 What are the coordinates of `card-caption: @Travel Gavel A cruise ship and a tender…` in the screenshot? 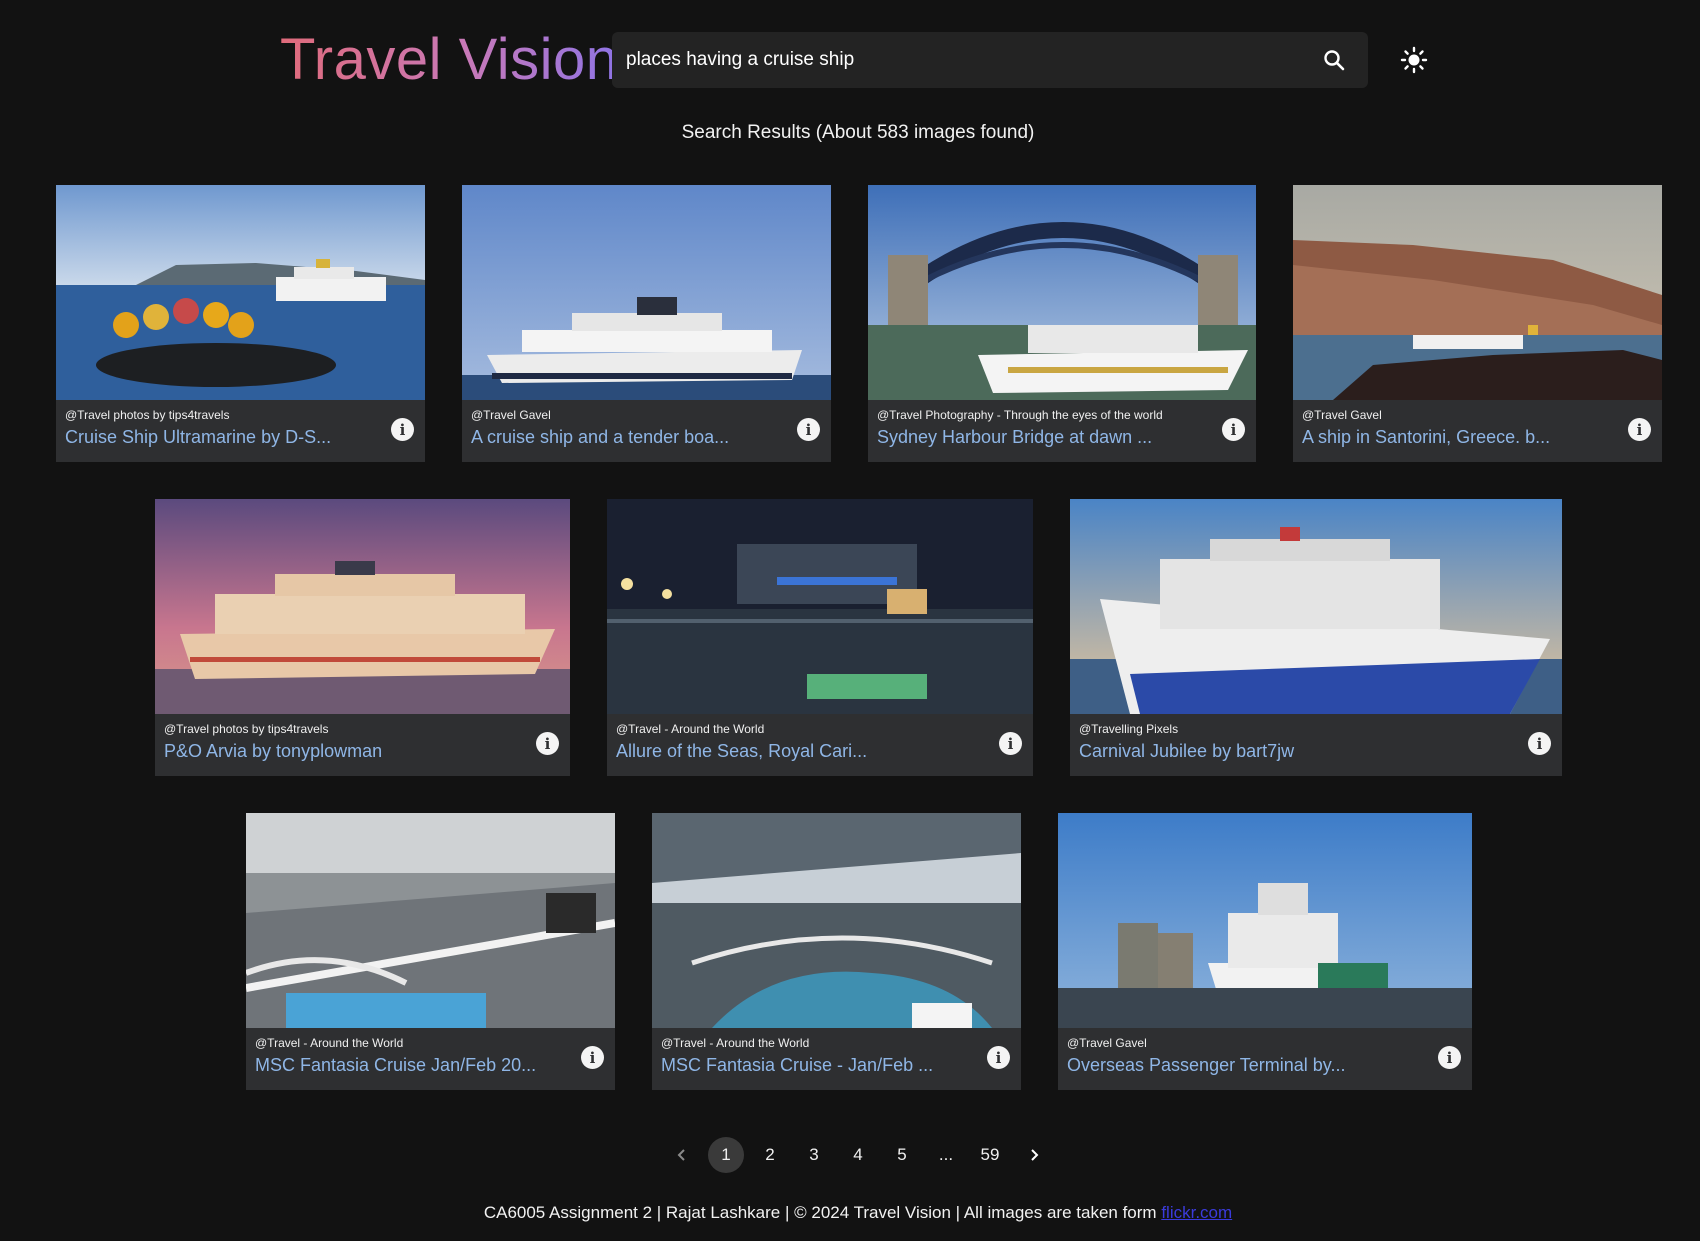 It's located at (646, 431).